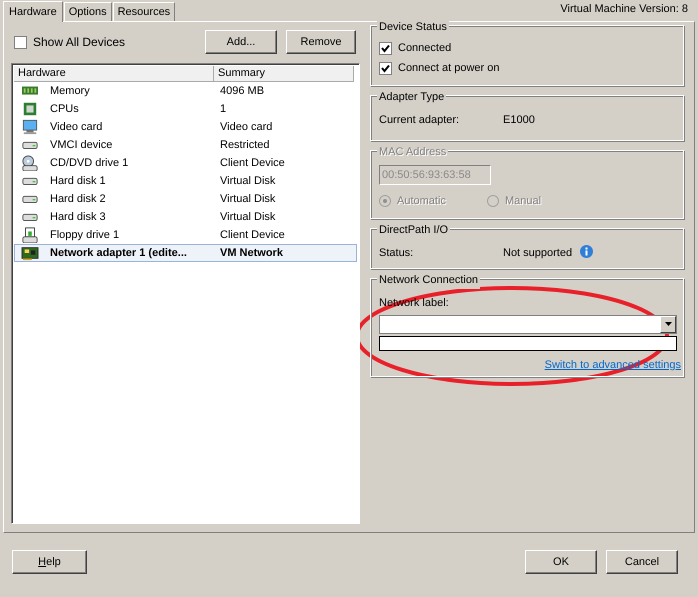 The image size is (698, 597). What do you see at coordinates (528, 324) in the screenshot?
I see `network-label-dropdown` at bounding box center [528, 324].